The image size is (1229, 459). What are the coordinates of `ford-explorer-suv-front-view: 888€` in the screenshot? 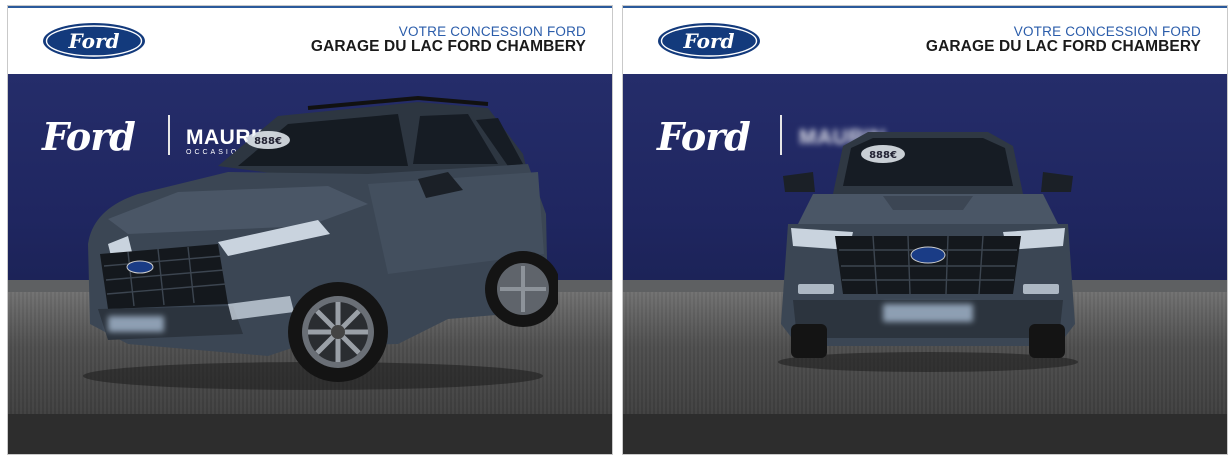 It's located at (928, 252).